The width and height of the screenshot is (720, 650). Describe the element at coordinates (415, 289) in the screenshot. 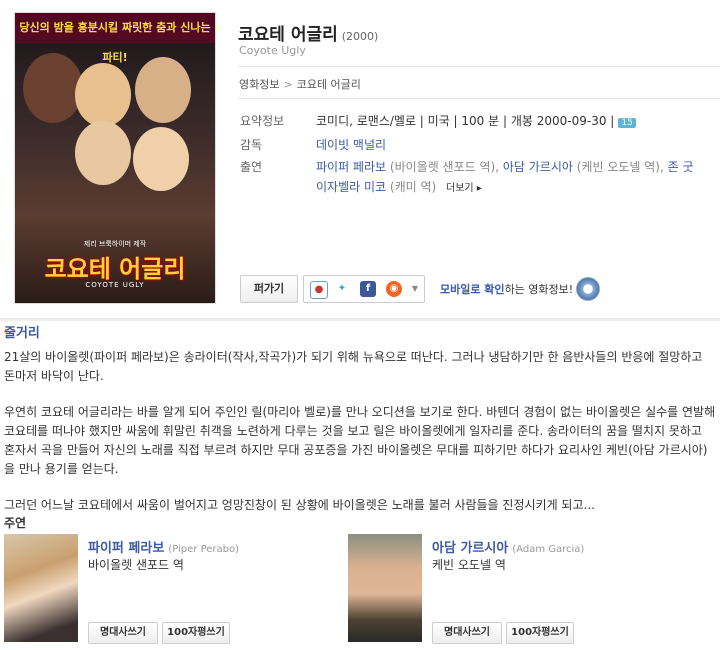

I see `chevron-down-icon: ▼` at that location.